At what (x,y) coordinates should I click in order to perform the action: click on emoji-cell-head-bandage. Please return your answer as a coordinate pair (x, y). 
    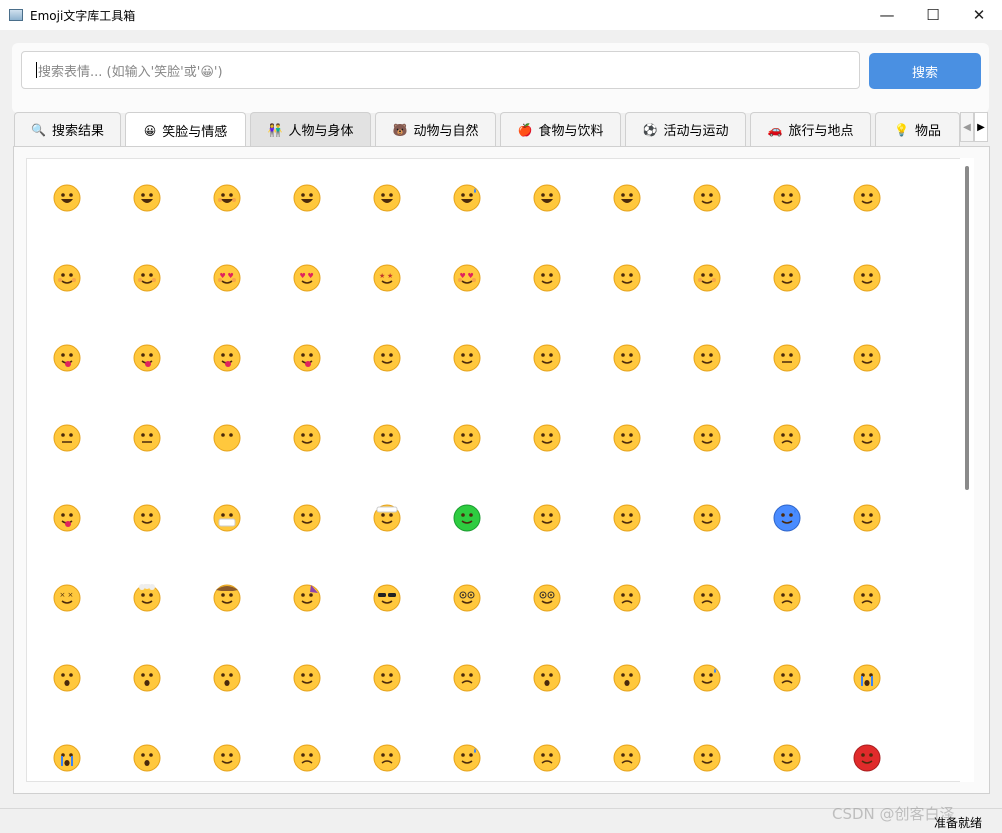
    Looking at the image, I should click on (401, 530).